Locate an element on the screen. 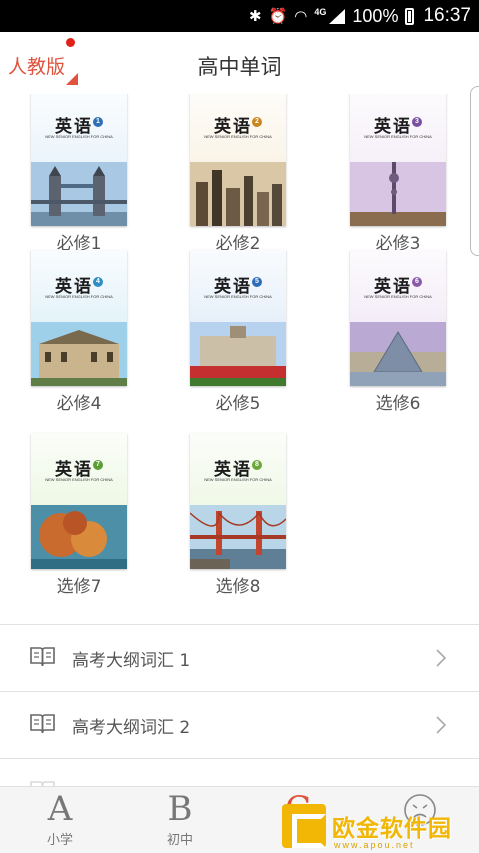 This screenshot has height=853, width=479. textbook-item: 英语 6 NEW SENIOR ENGLISH FOR CHINA 选修6 is located at coordinates (398, 332).